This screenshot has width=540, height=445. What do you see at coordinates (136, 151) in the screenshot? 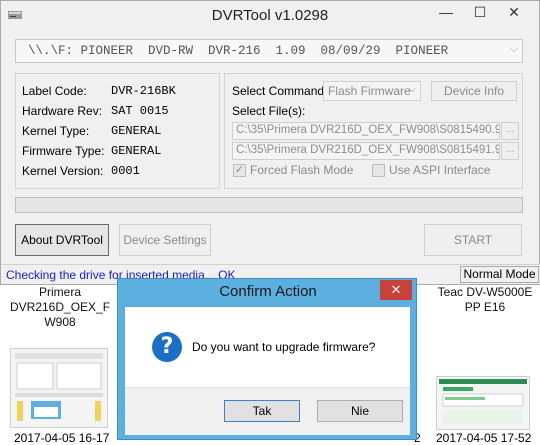
I see `firmware-type-value: GENERAL` at bounding box center [136, 151].